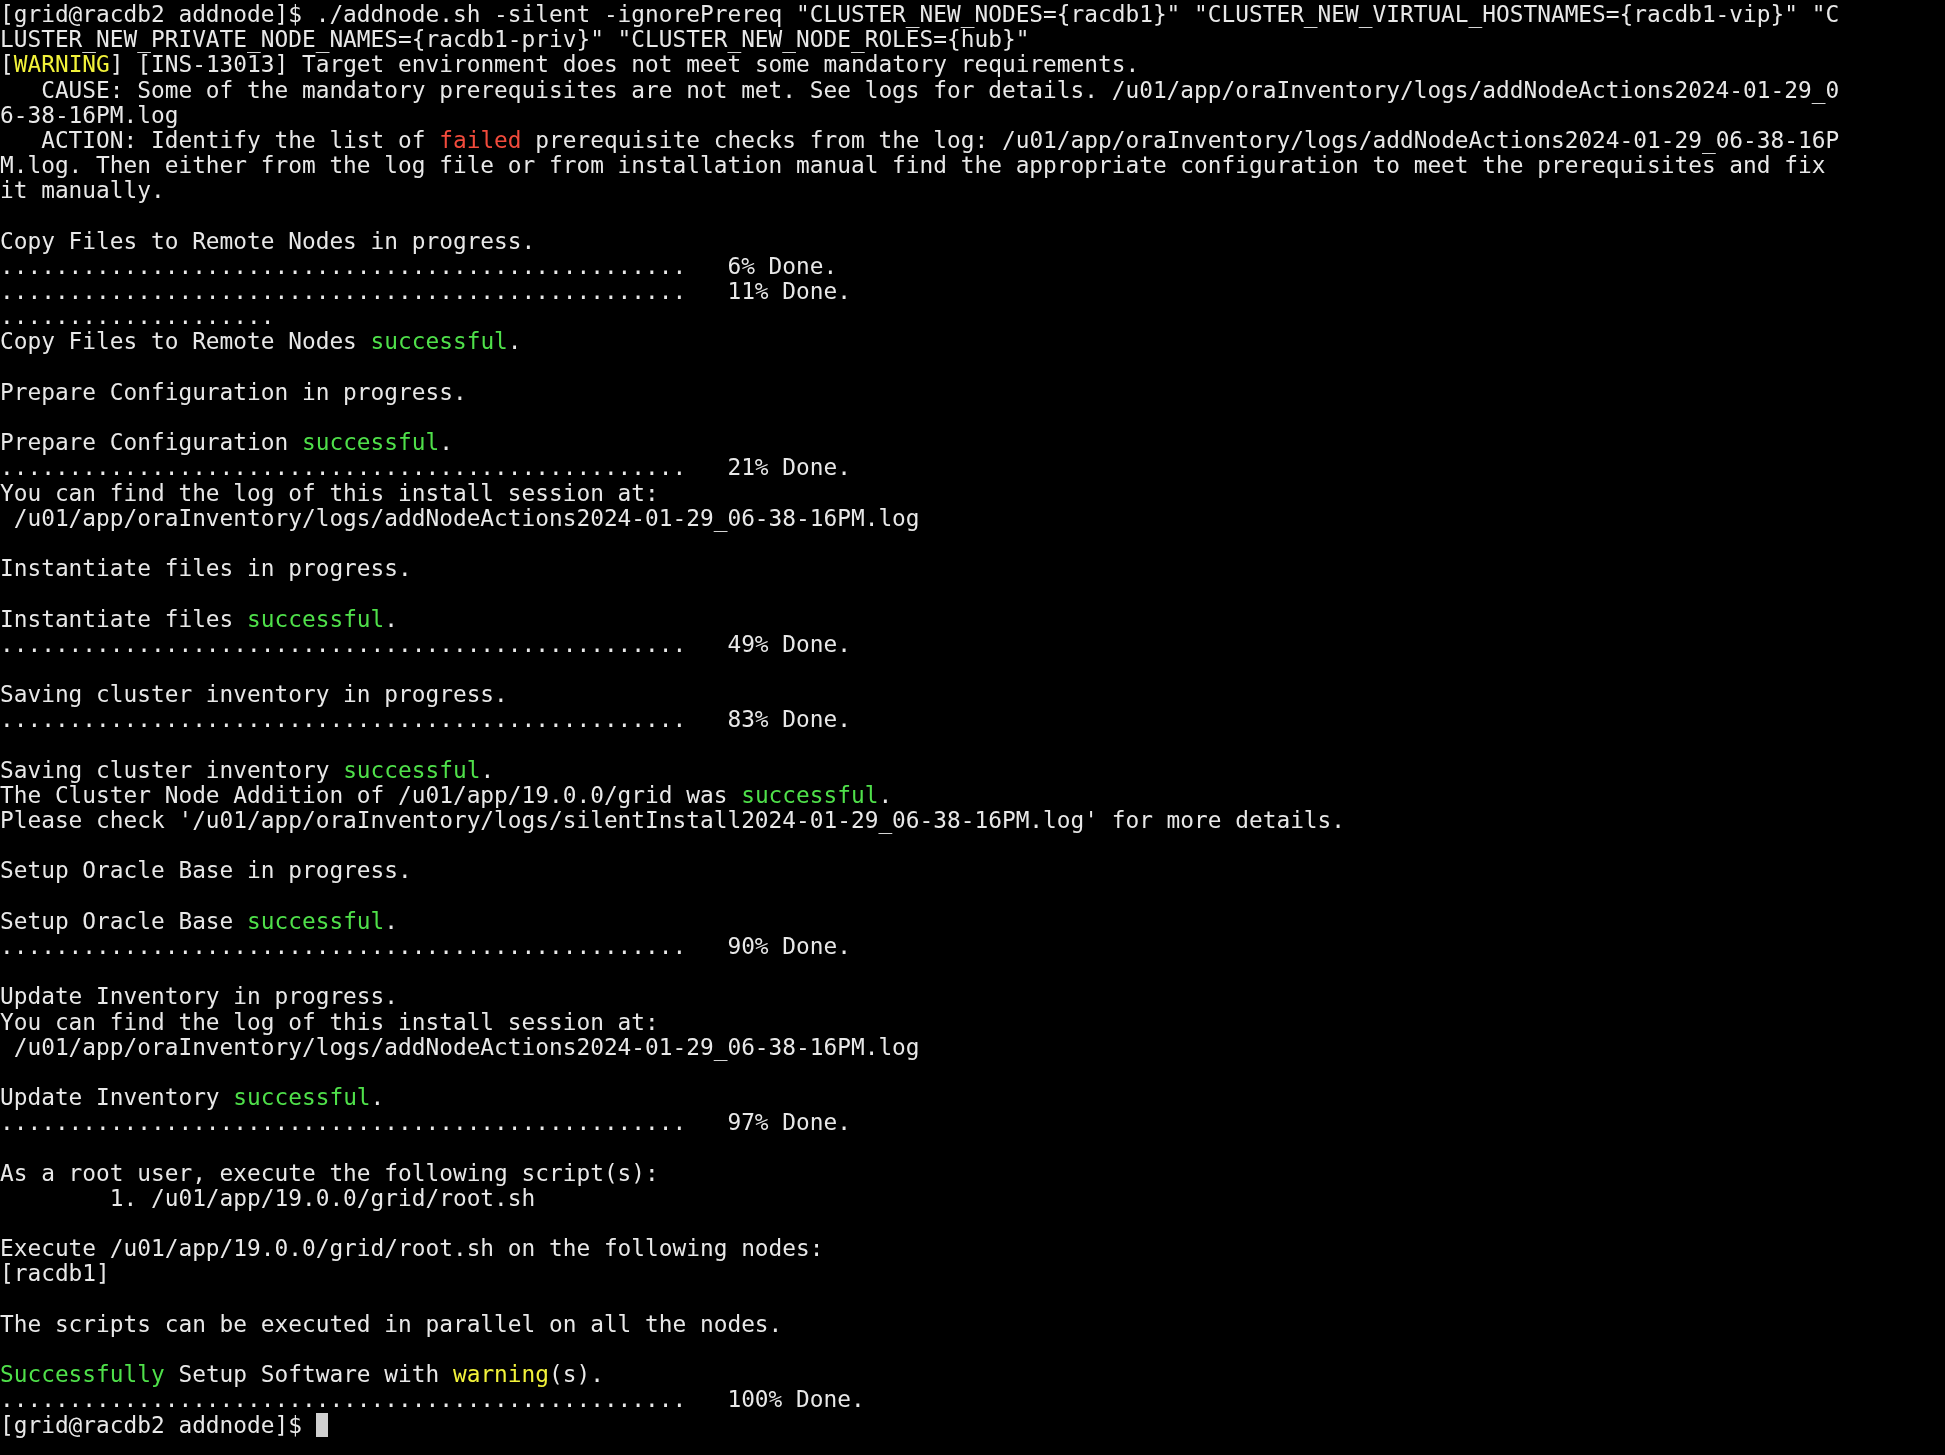  I want to click on terminal-line: Instantiate files in progress., so click(206, 569).